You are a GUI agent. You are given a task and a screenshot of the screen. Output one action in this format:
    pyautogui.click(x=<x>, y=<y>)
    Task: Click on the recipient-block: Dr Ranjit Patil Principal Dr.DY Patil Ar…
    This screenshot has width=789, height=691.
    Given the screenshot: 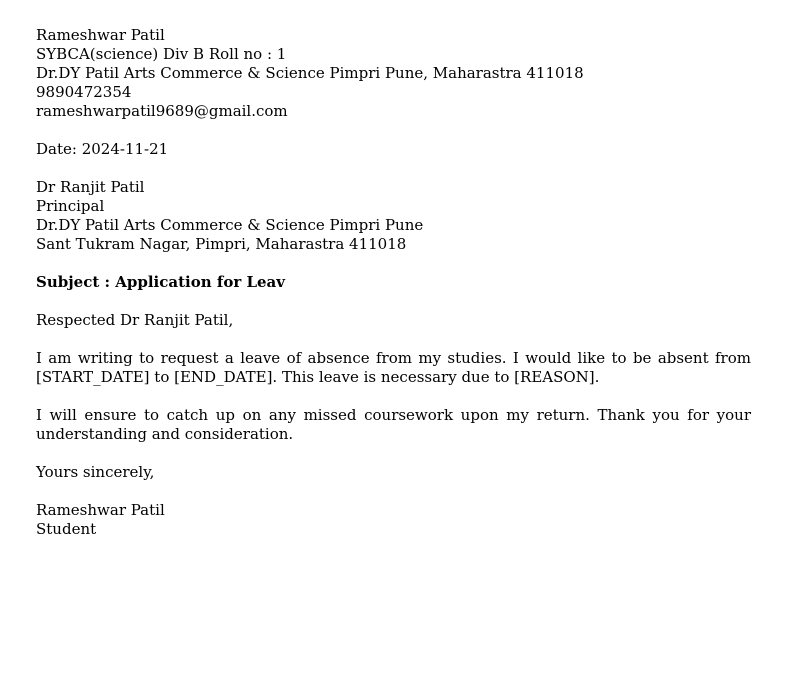 What is the action you would take?
    pyautogui.click(x=393, y=216)
    